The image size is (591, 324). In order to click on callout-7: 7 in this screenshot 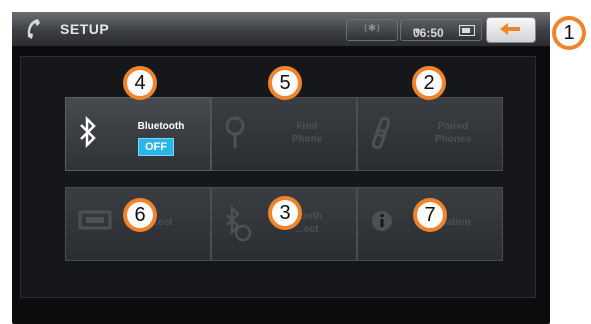, I will do `click(430, 215)`.